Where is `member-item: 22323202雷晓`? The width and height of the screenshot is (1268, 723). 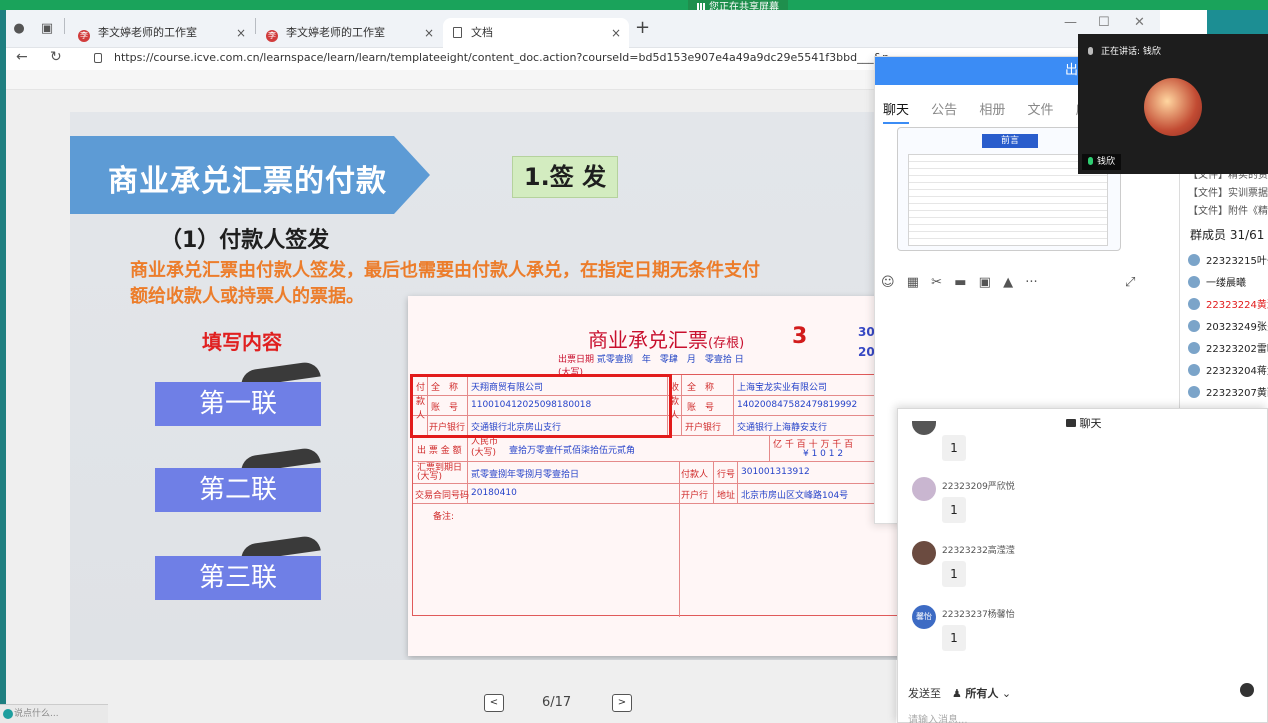 member-item: 22323202雷晓 is located at coordinates (1228, 347).